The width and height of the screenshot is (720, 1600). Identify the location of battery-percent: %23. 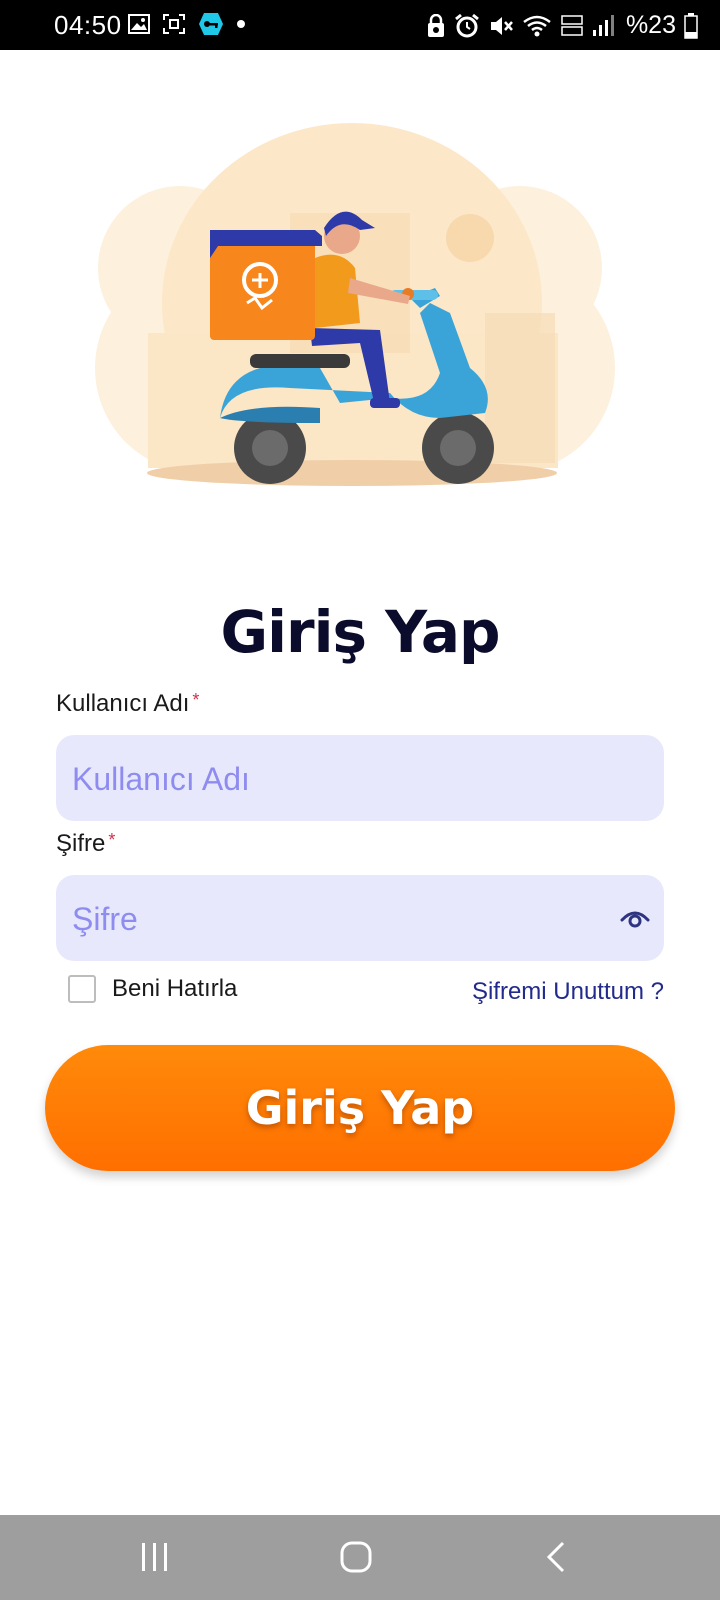
(650, 25).